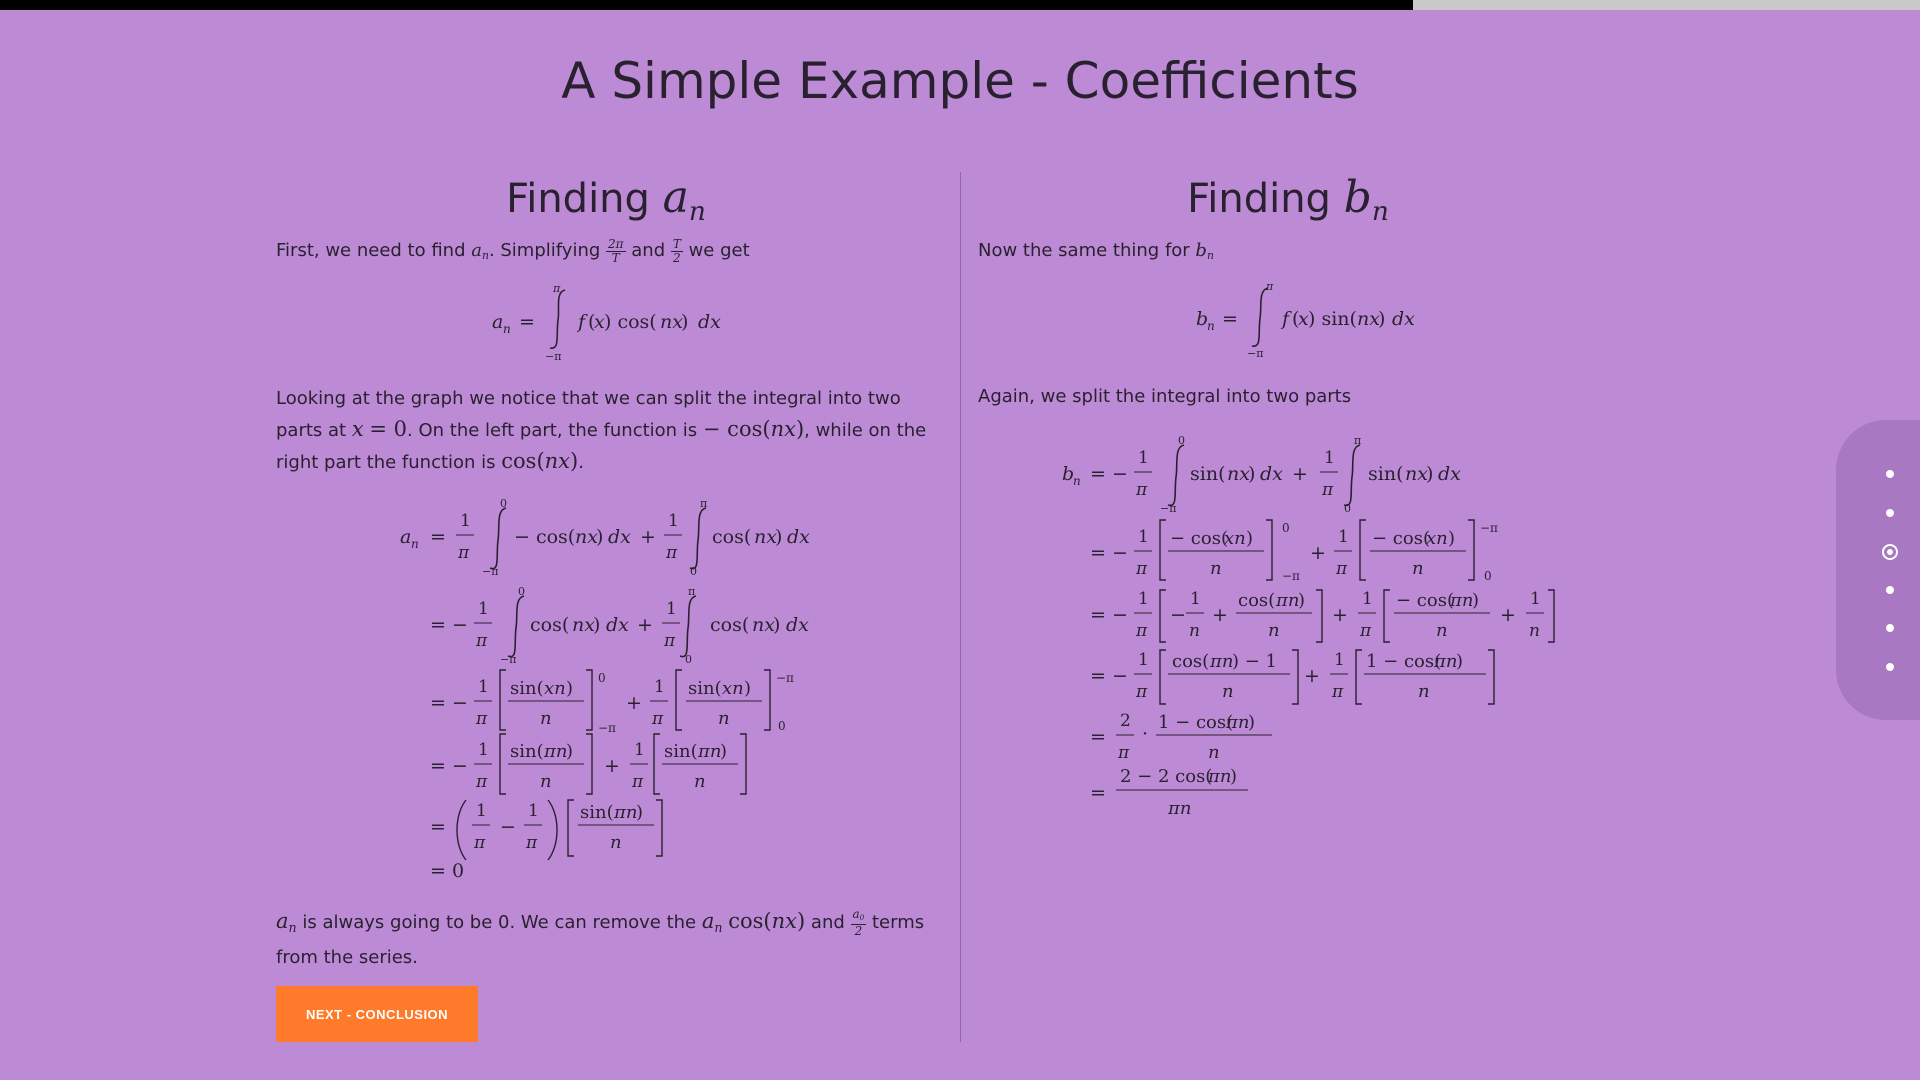  What do you see at coordinates (1096, 251) in the screenshot?
I see `right-intro: Now the same thing for bn` at bounding box center [1096, 251].